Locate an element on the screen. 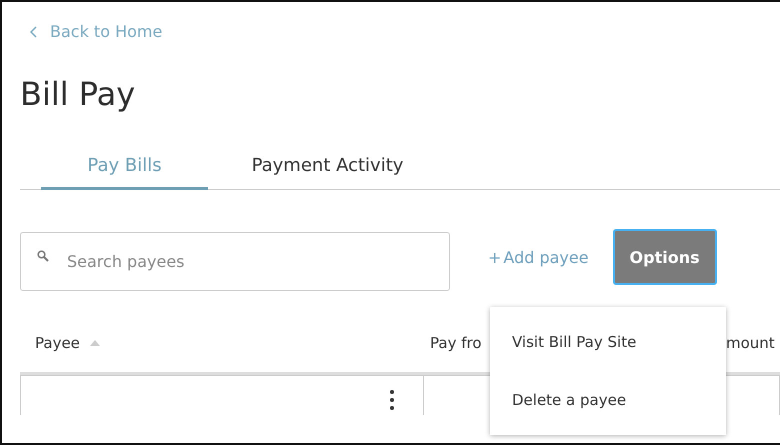 This screenshot has width=780, height=445. column-header: Payee is located at coordinates (57, 343).